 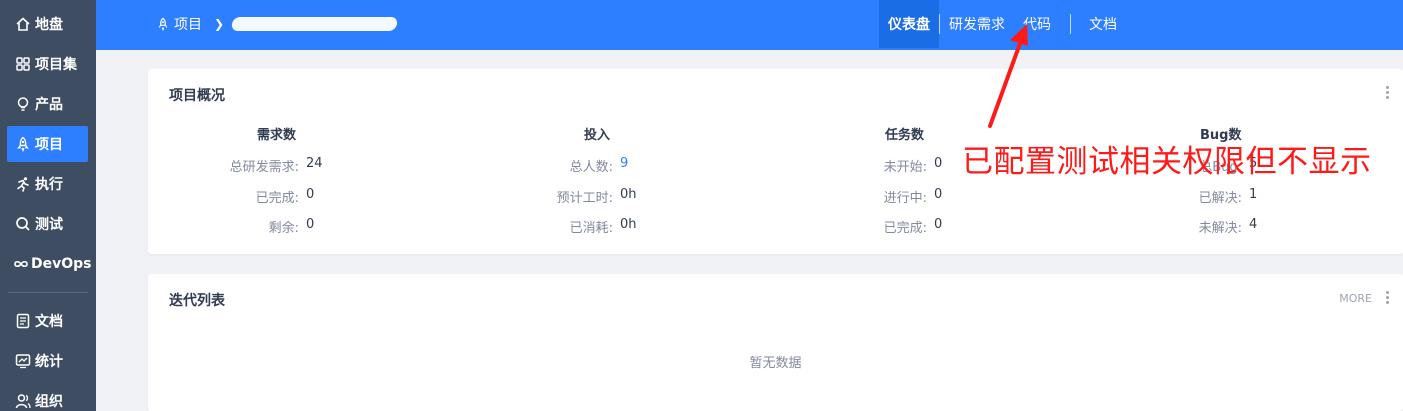 I want to click on sidebar-item-organization: 组织, so click(x=47, y=397).